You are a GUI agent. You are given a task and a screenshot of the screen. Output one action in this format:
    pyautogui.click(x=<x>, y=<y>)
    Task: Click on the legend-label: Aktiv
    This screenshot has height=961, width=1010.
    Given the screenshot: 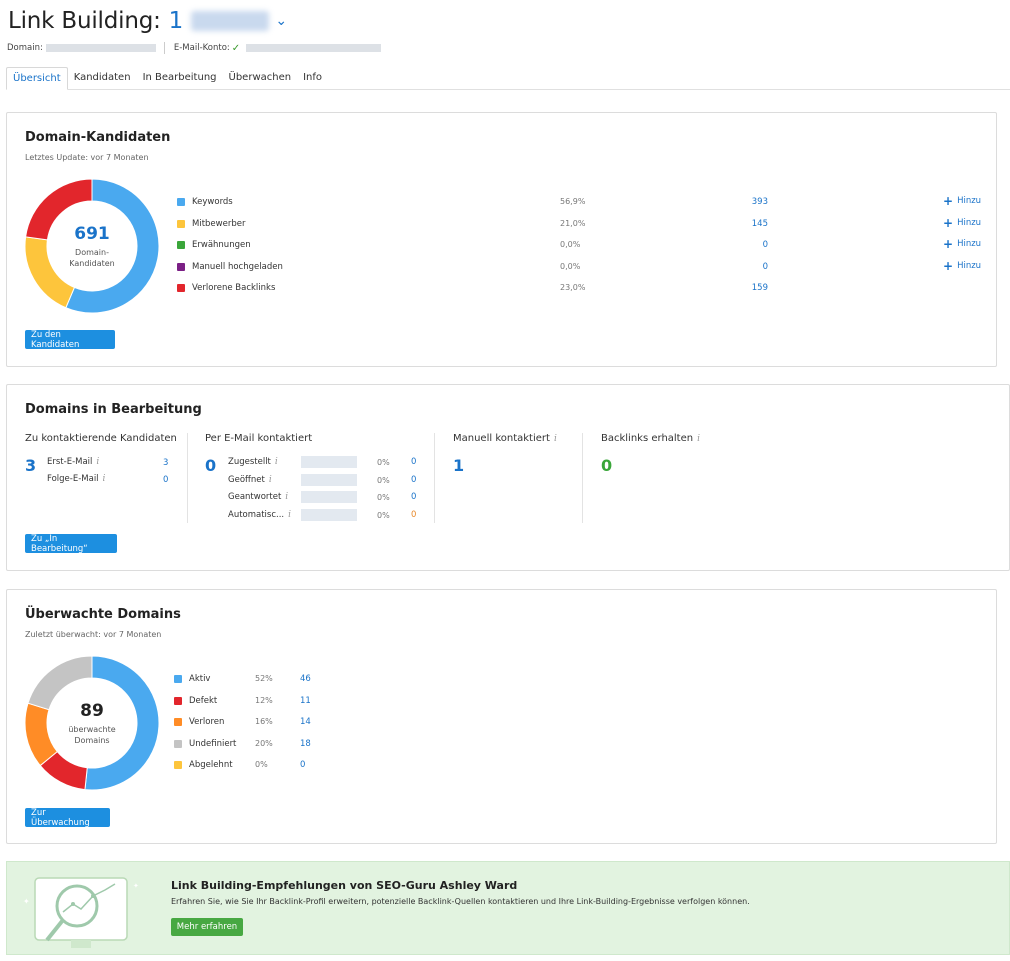 What is the action you would take?
    pyautogui.click(x=200, y=679)
    